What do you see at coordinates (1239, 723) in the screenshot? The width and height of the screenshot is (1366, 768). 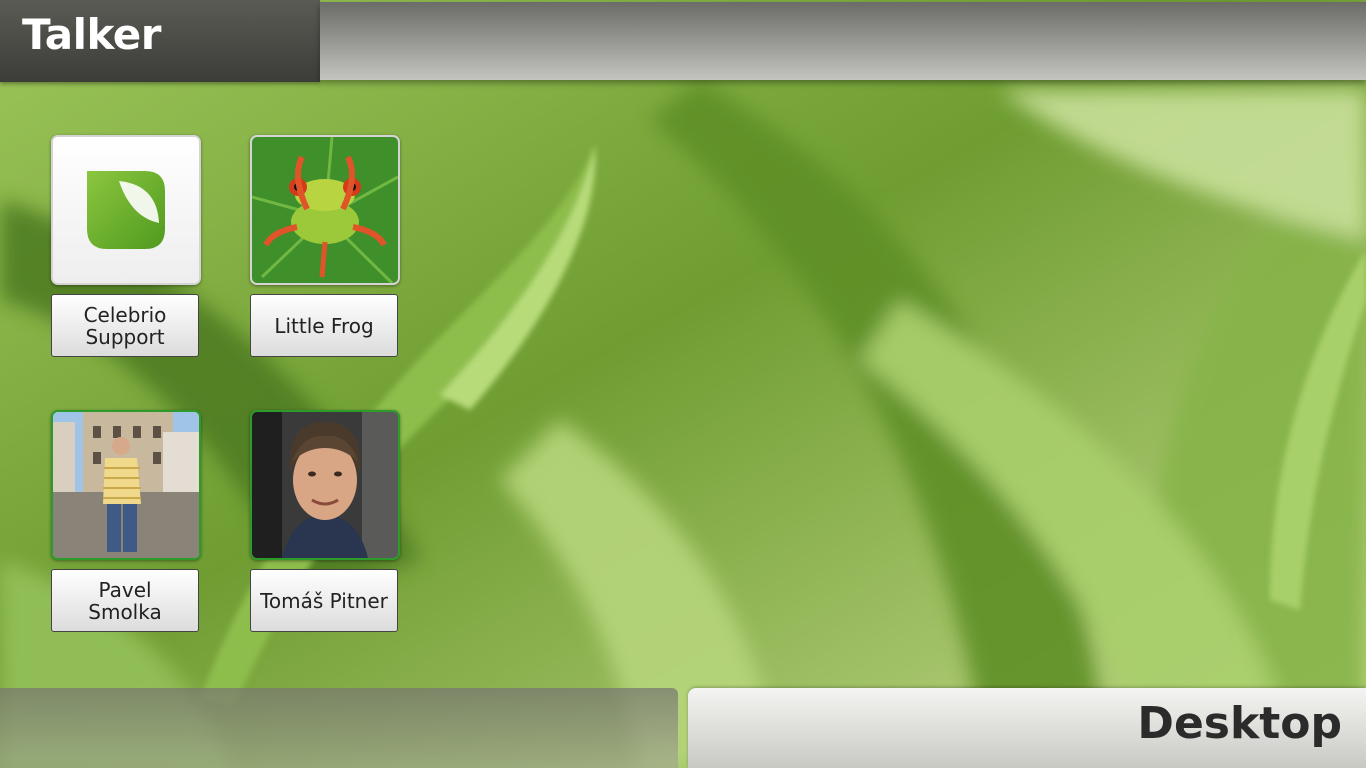 I see `desktop-label: Desktop` at bounding box center [1239, 723].